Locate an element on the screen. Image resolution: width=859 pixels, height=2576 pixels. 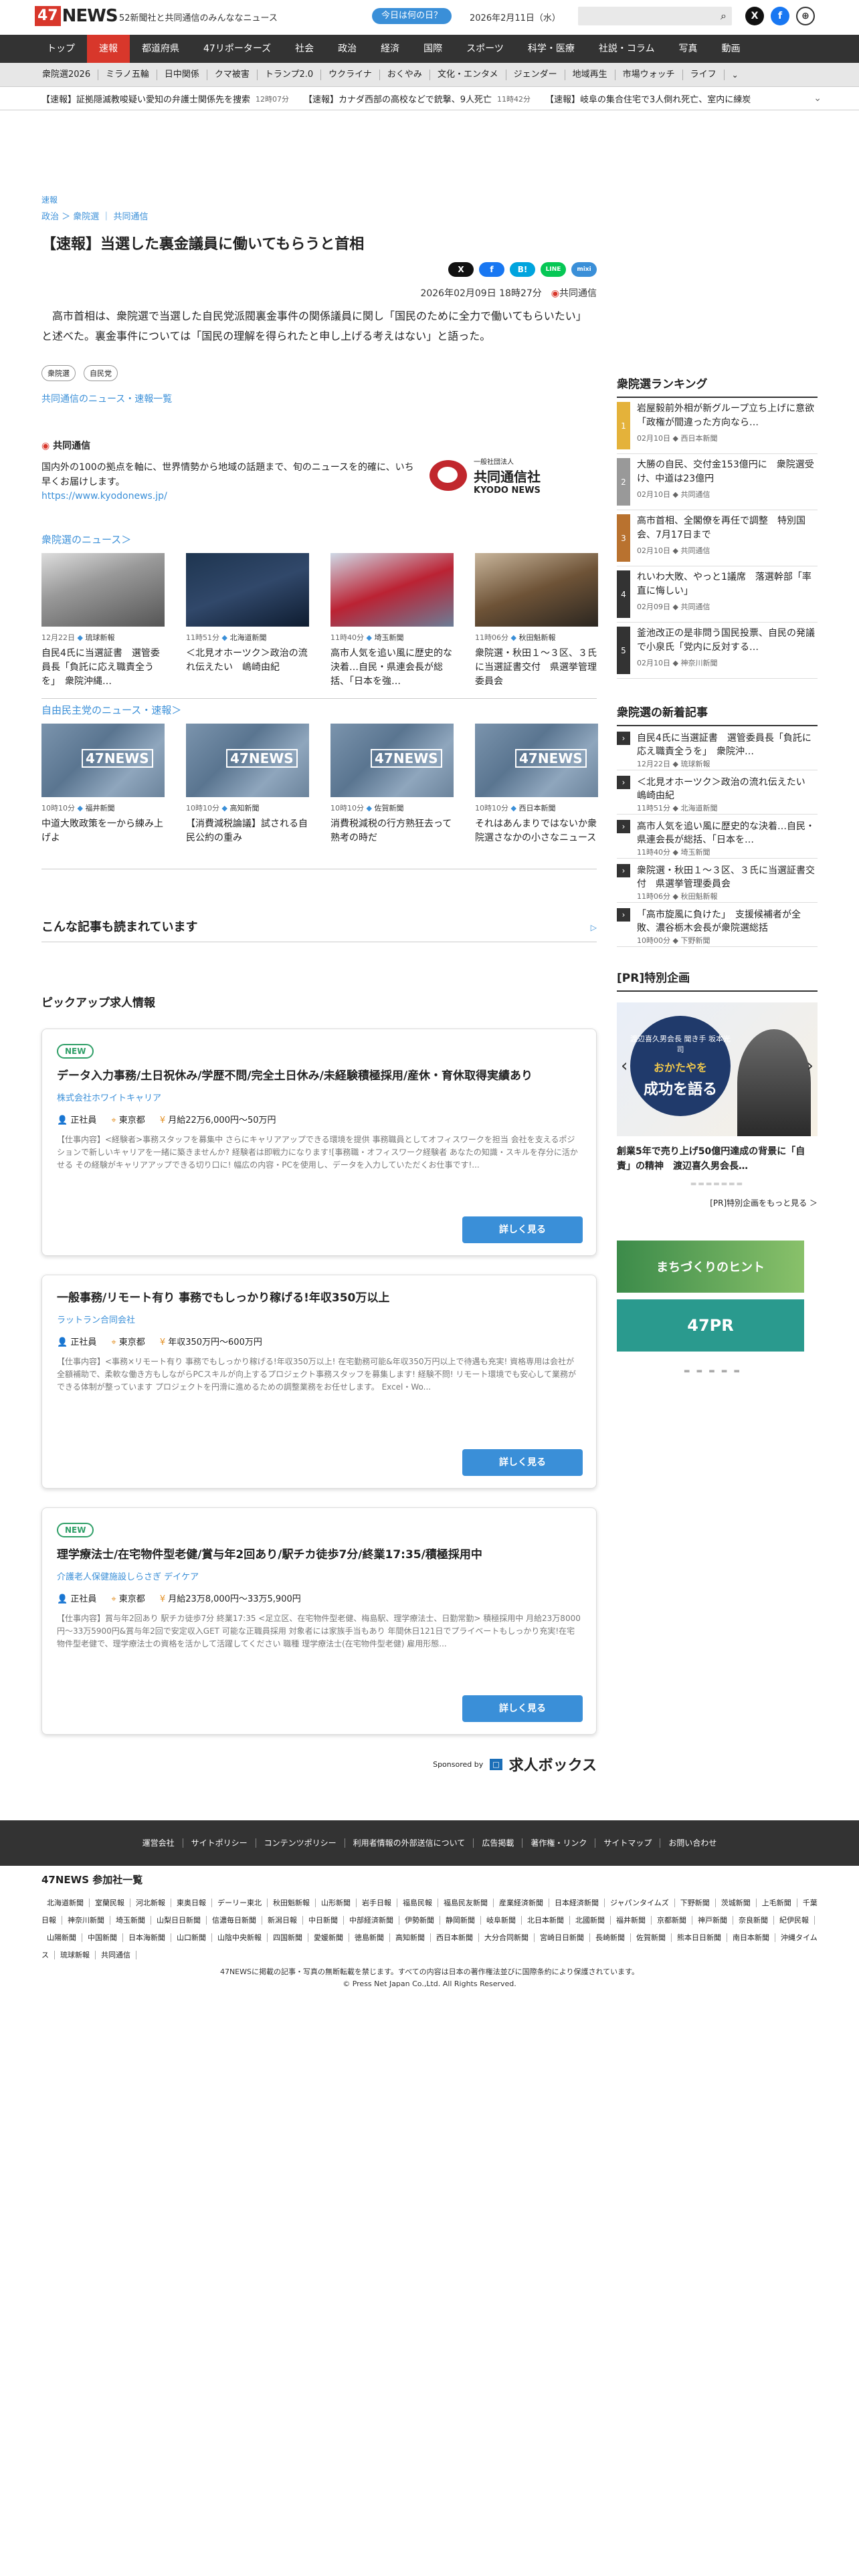
breadcrumb: 政治 ＞ 衆院選 ｜ 共同通信 is located at coordinates (319, 215).